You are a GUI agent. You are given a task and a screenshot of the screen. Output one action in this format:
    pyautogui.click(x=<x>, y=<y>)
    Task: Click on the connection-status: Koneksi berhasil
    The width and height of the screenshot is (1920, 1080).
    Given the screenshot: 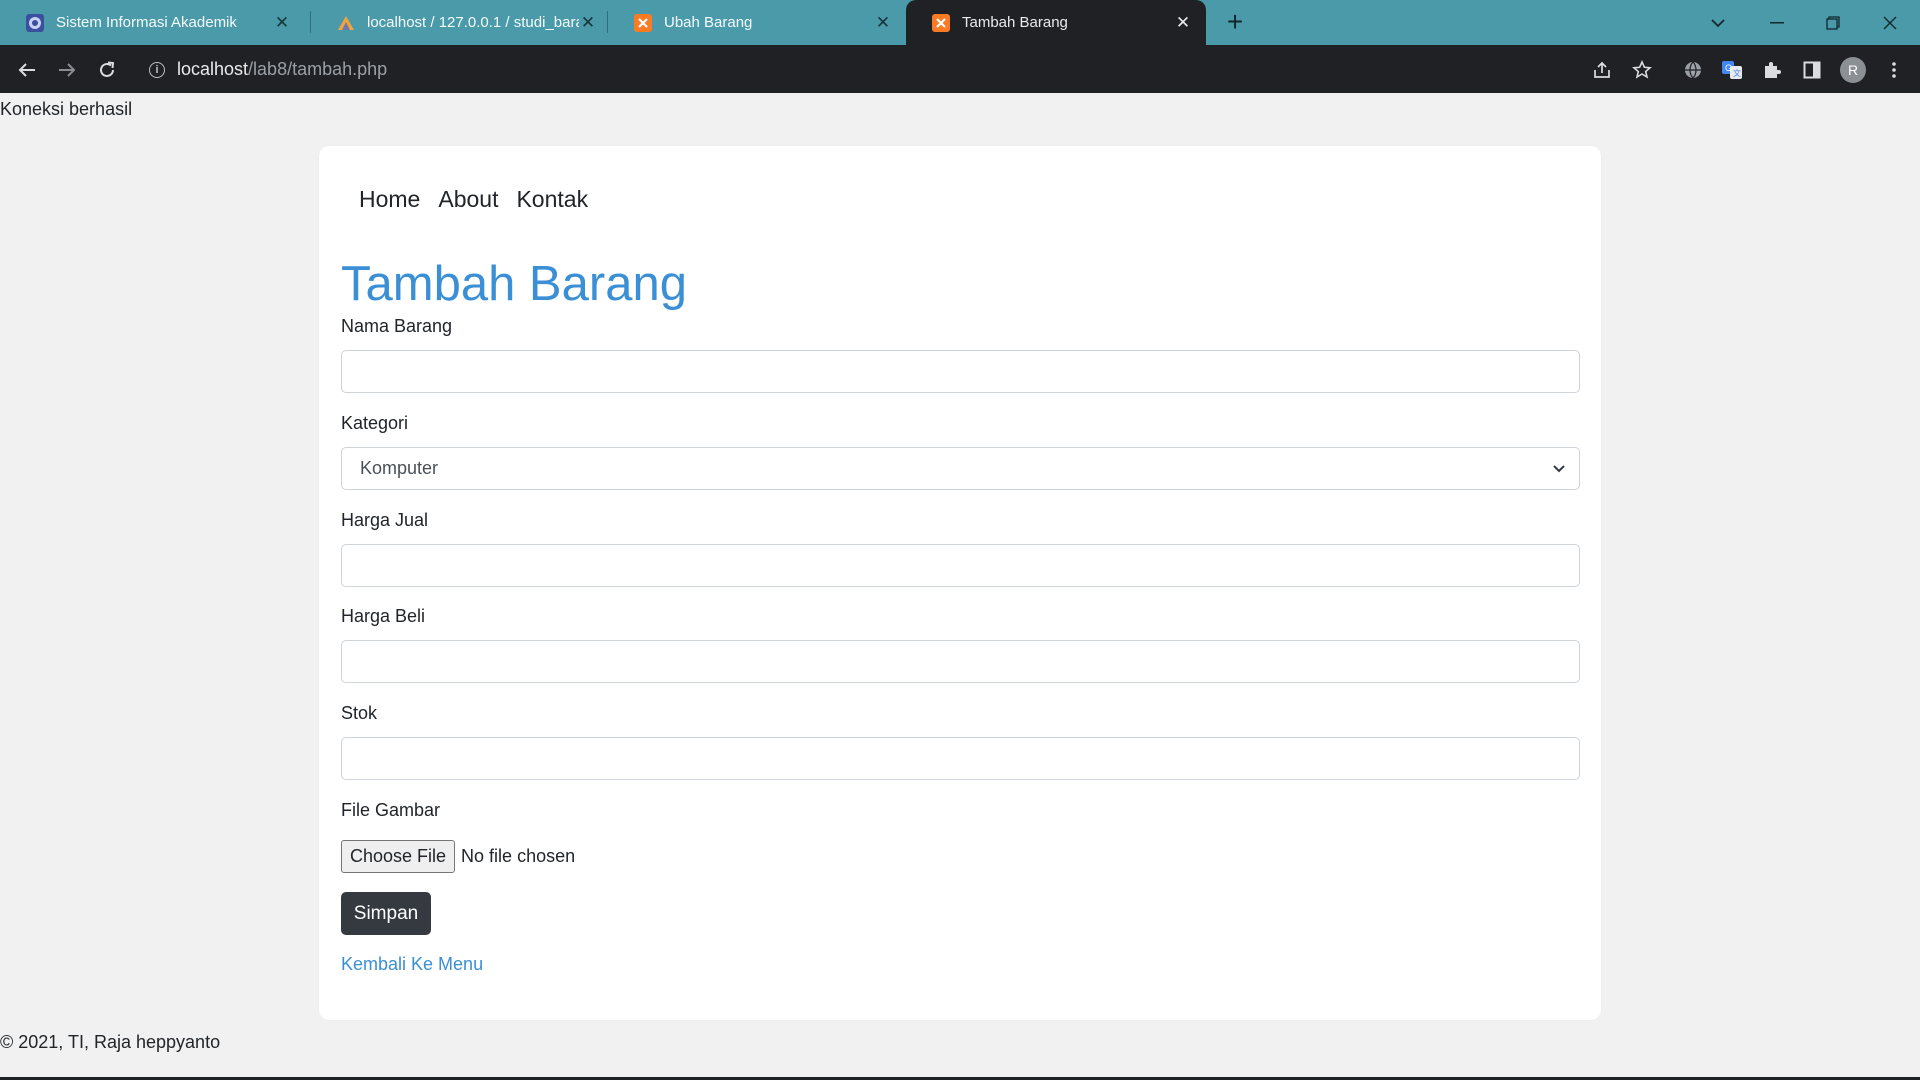 What is the action you would take?
    pyautogui.click(x=66, y=109)
    